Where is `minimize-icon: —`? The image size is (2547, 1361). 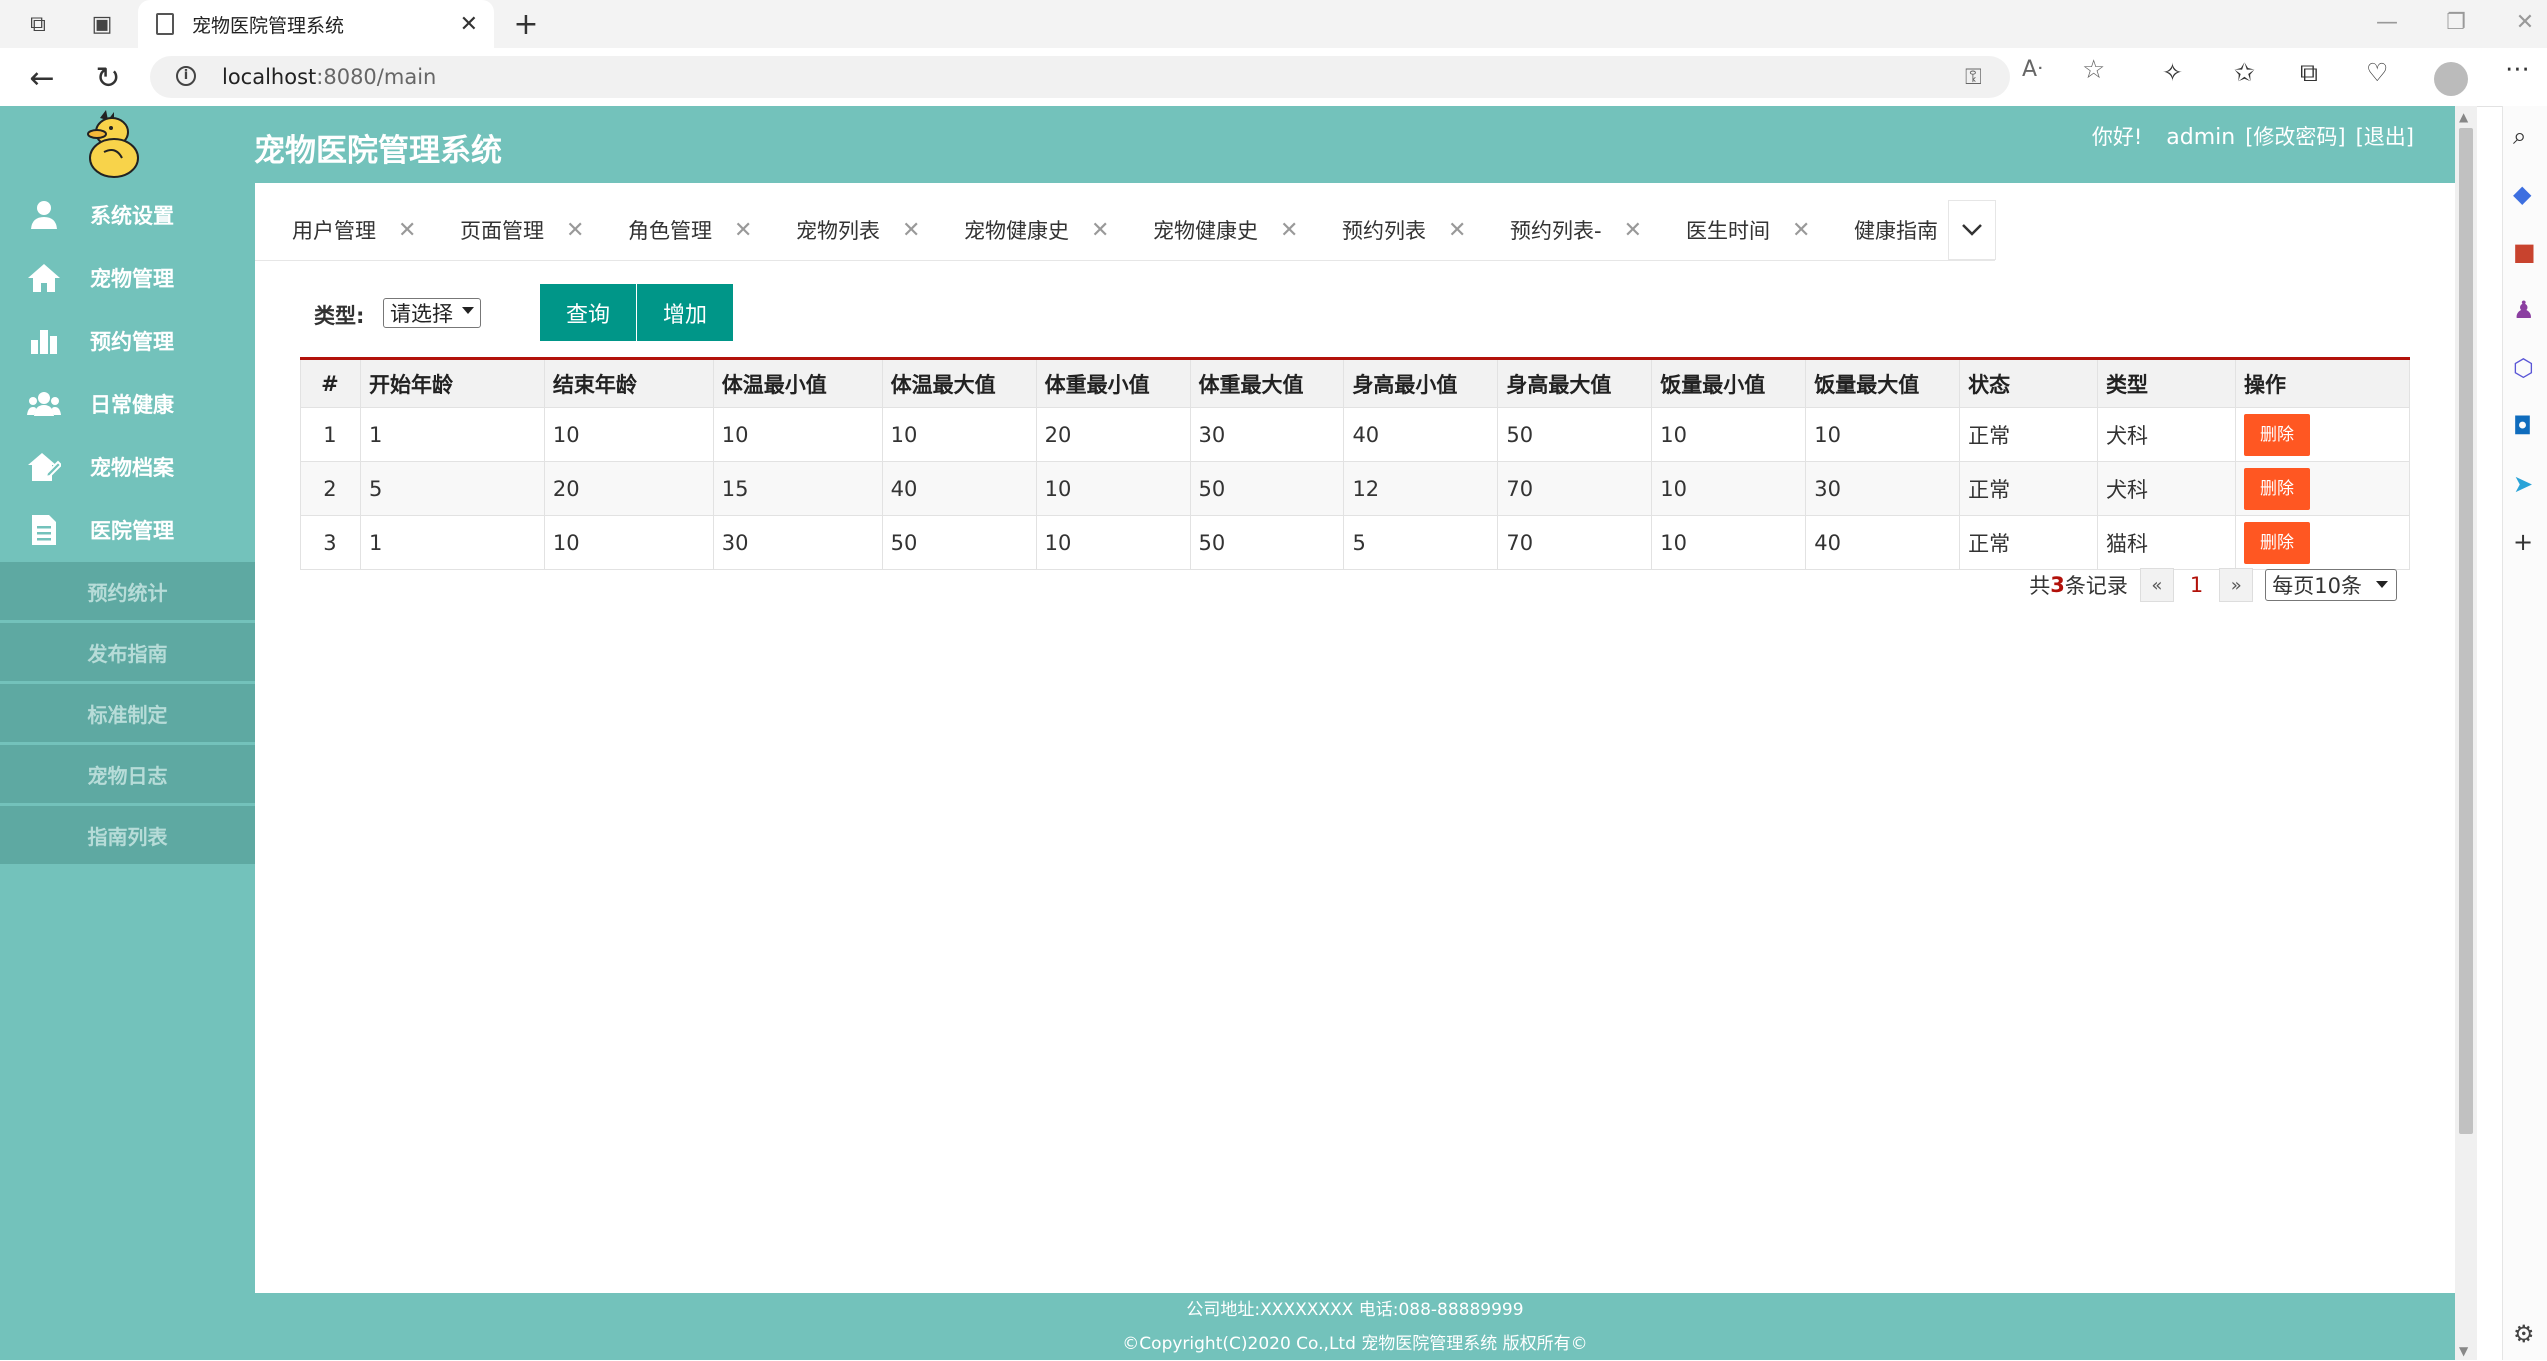 minimize-icon: — is located at coordinates (2387, 22).